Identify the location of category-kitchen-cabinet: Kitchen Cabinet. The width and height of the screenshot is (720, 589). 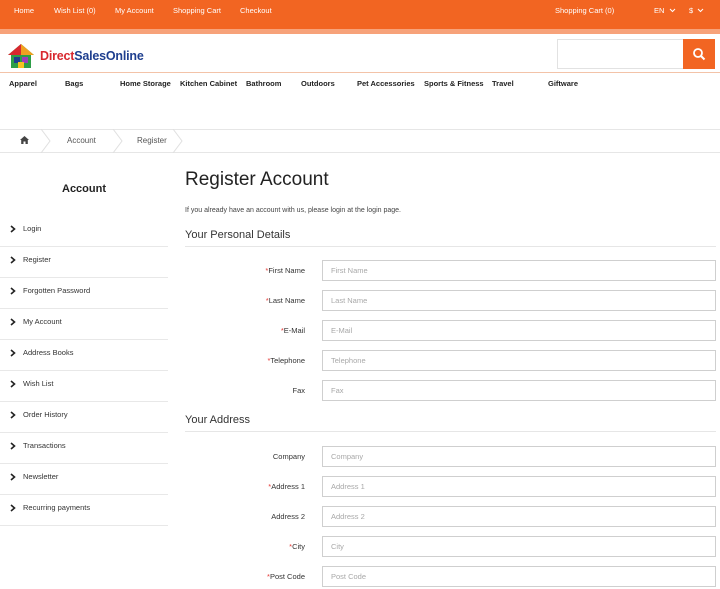
(208, 83).